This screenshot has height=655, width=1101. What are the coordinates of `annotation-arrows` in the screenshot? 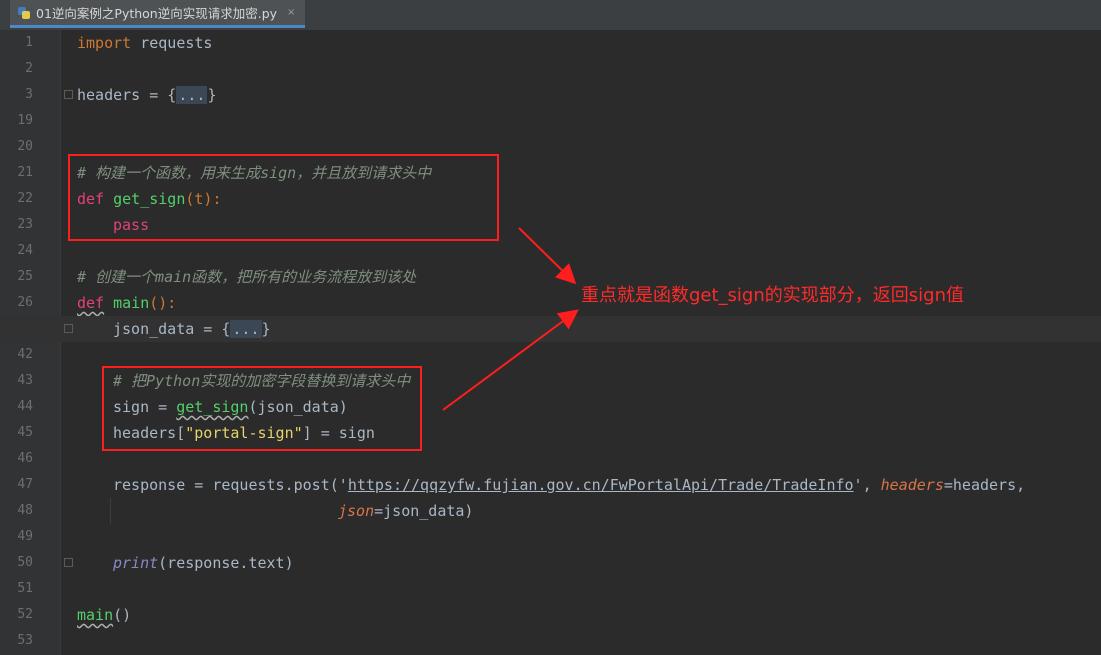 It's located at (510, 319).